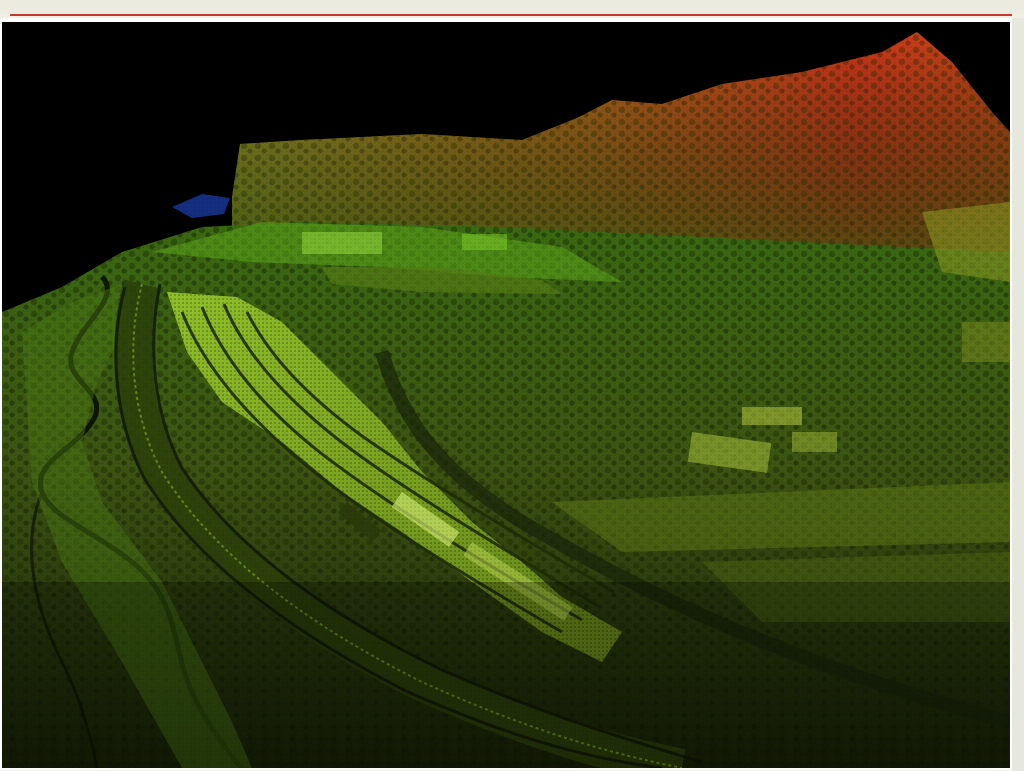  Describe the element at coordinates (512, 7) in the screenshot. I see `top-band` at that location.